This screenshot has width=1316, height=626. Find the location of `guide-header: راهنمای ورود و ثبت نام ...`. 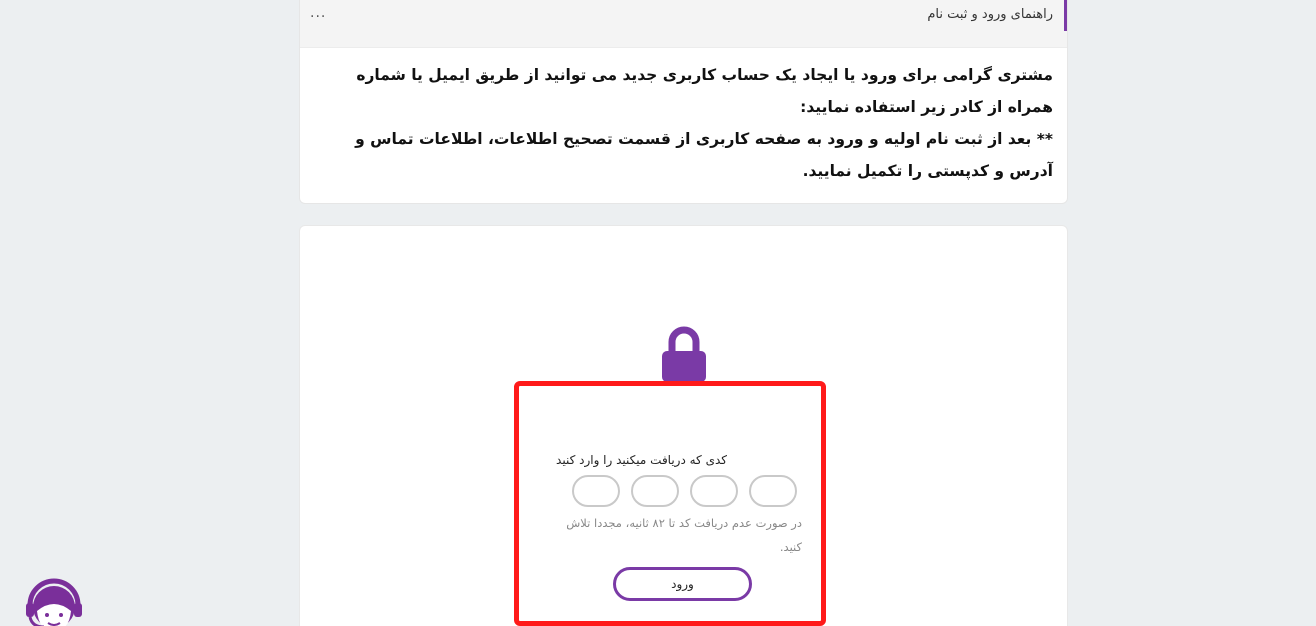

guide-header: راهنمای ورود و ثبت نام ... is located at coordinates (683, 24).